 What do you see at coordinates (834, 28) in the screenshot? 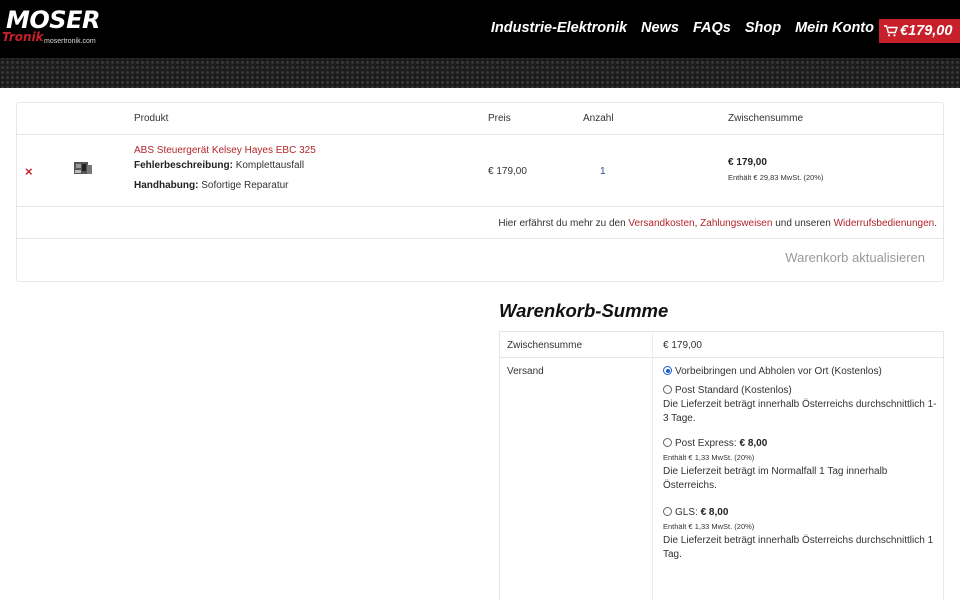
I see `nav-mein-konto: Mein Konto` at bounding box center [834, 28].